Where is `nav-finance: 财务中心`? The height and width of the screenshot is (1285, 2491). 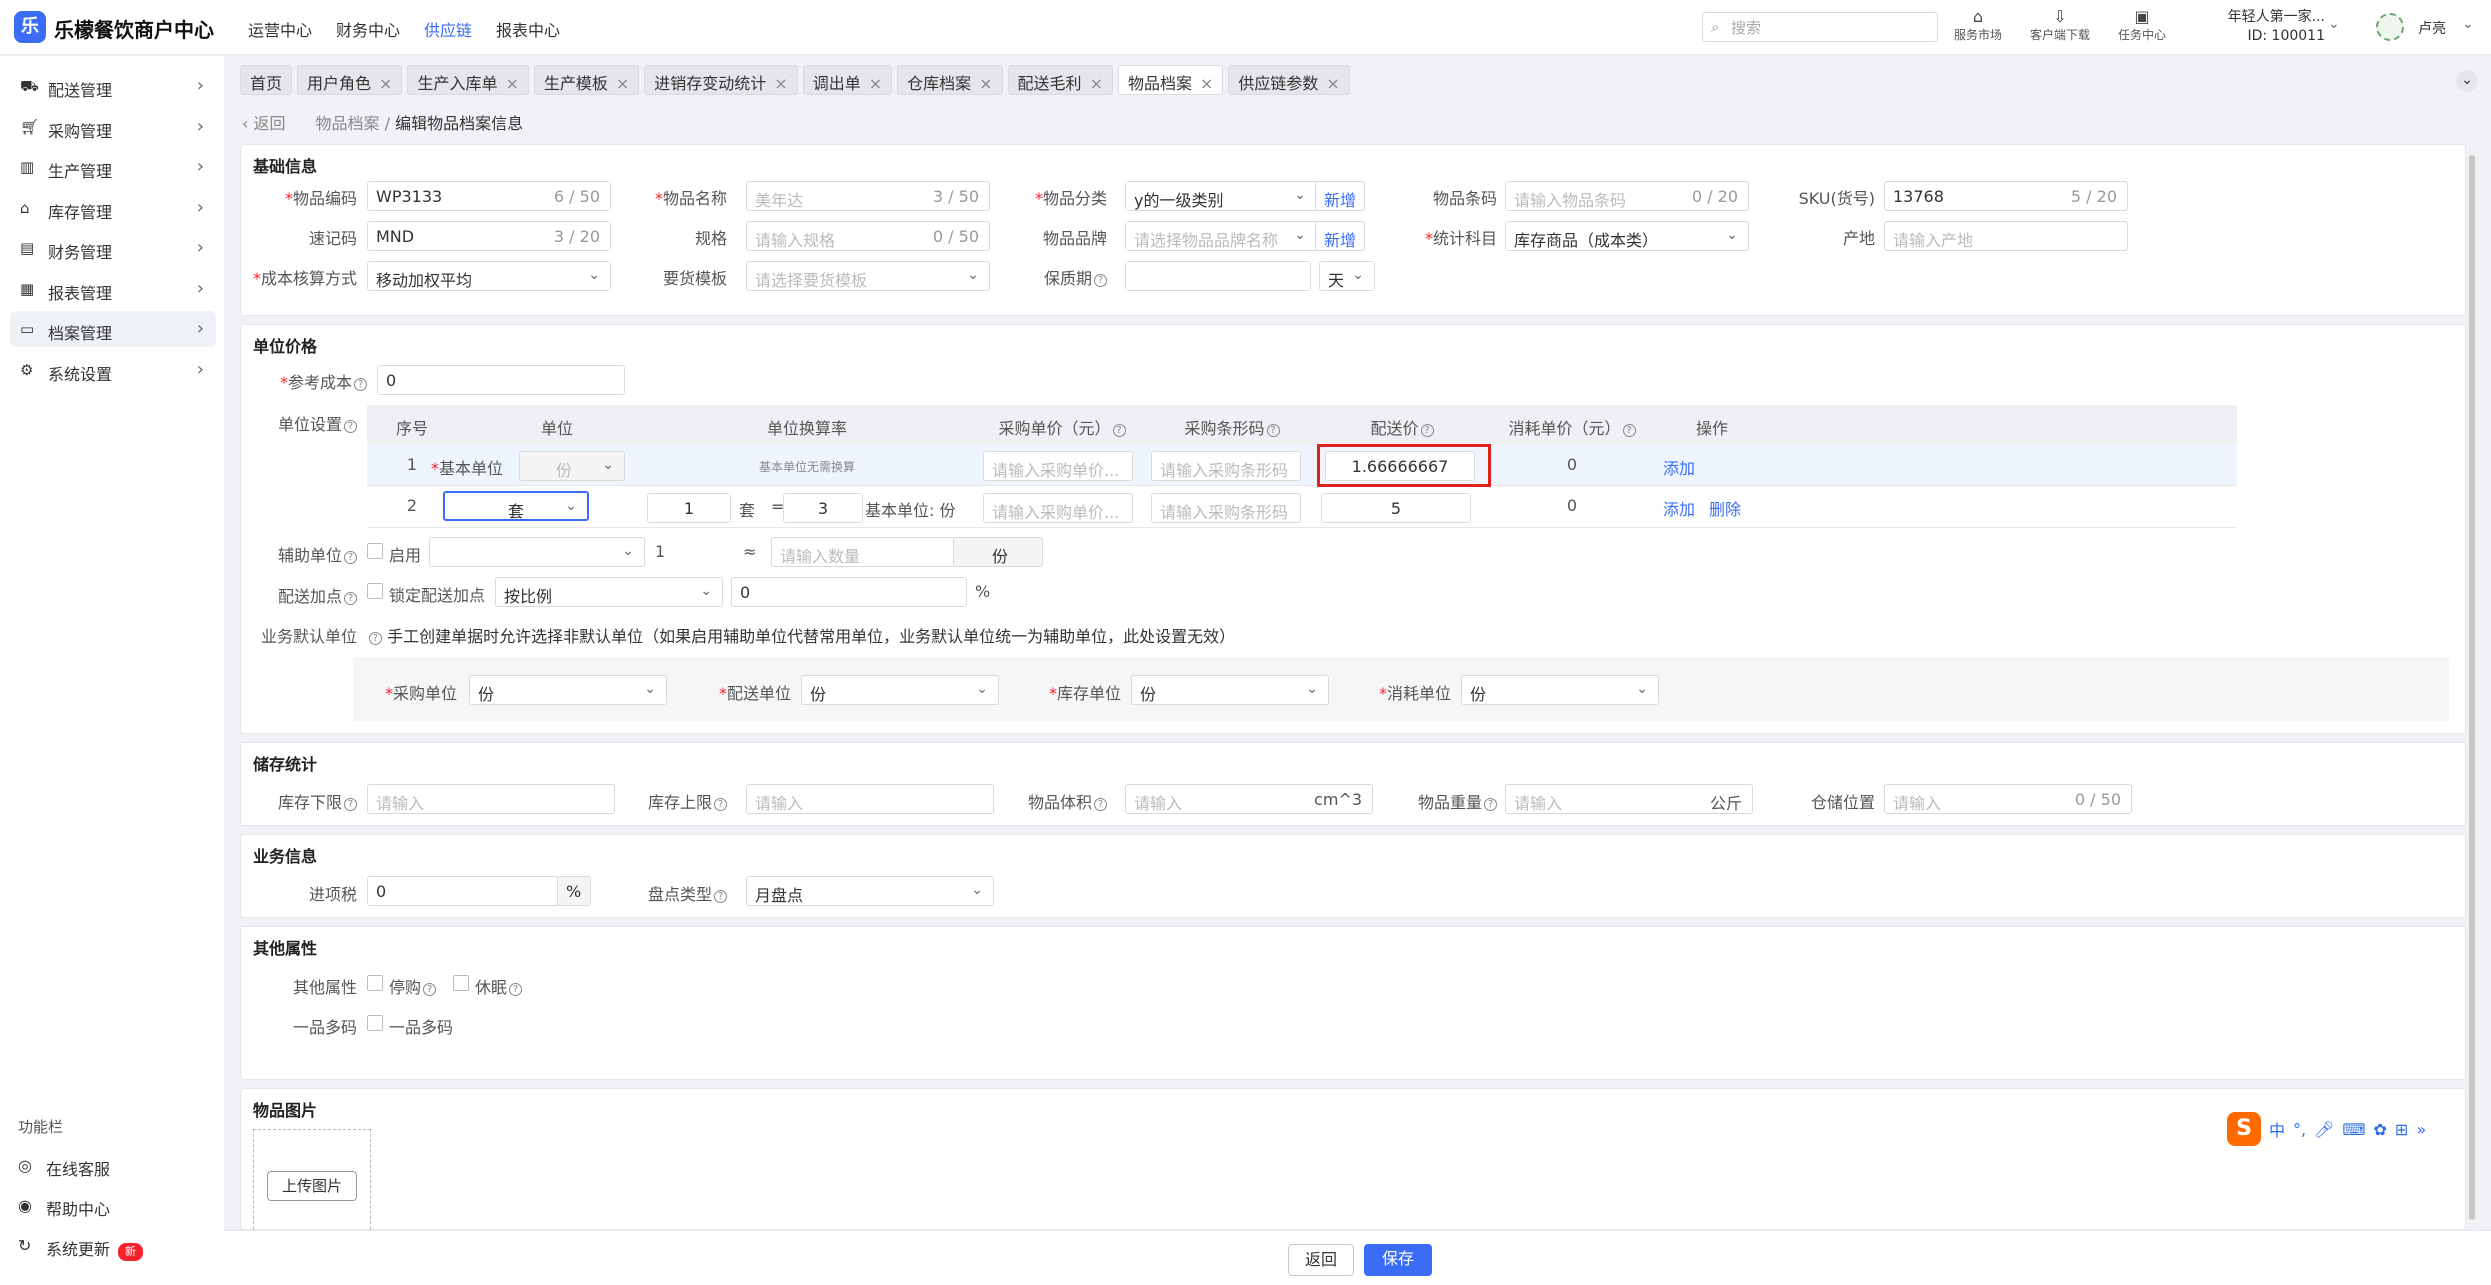 nav-finance: 财务中心 is located at coordinates (368, 29).